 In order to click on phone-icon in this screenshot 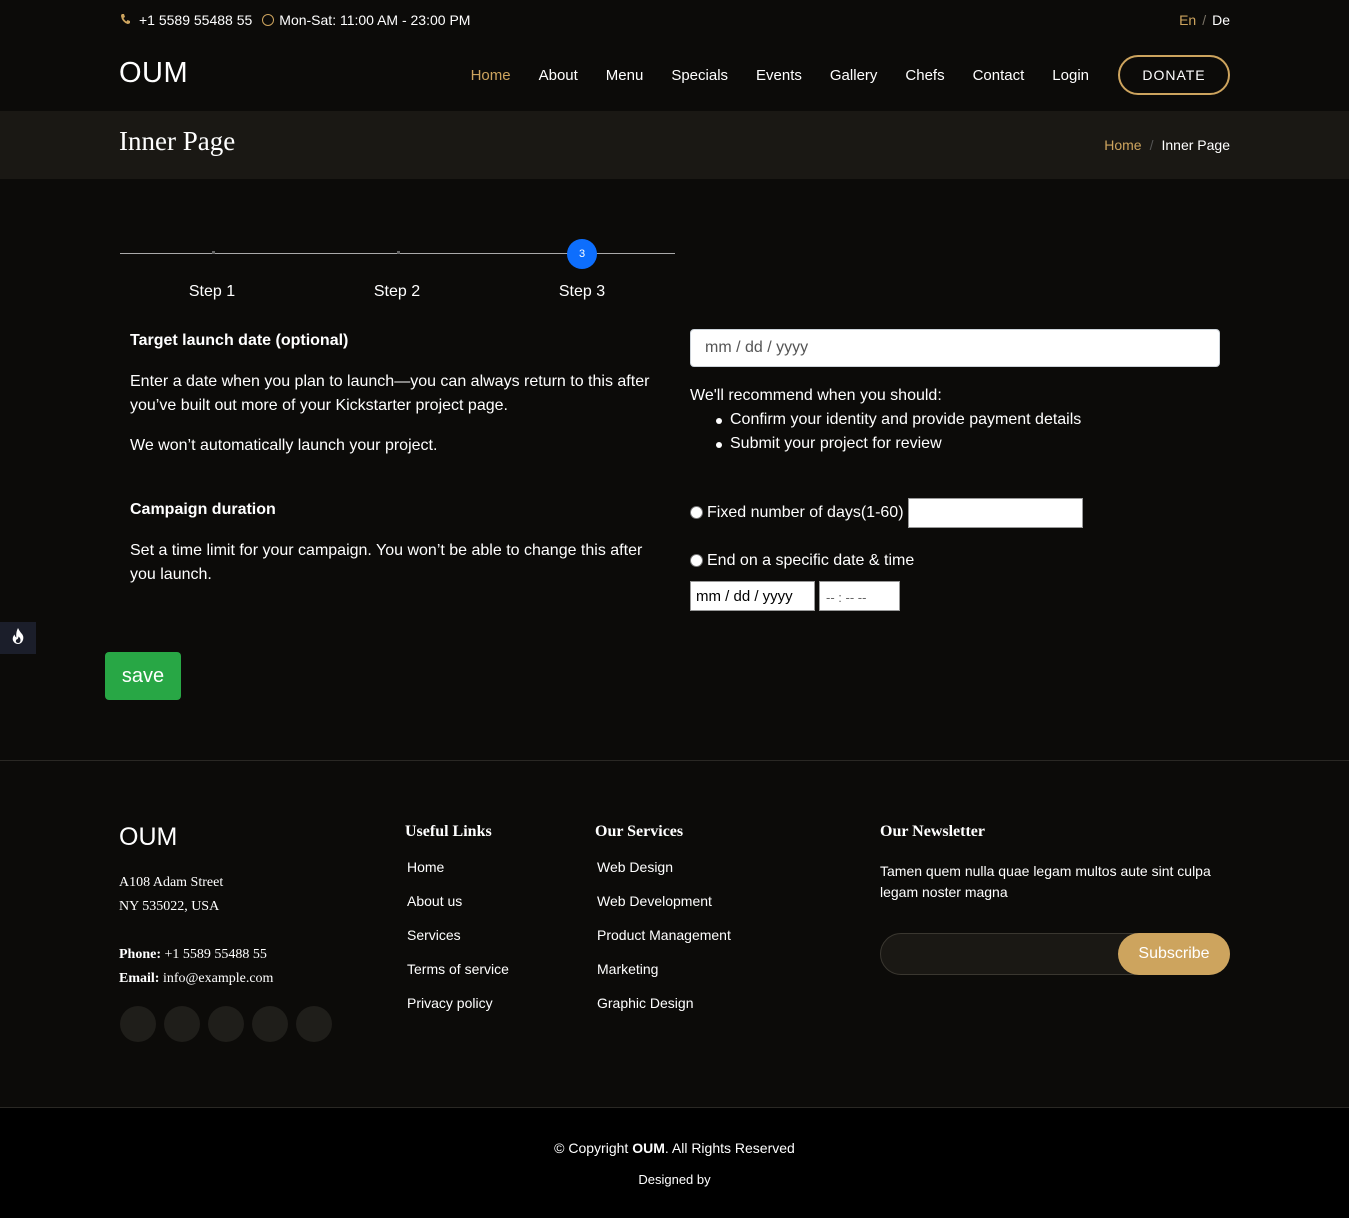, I will do `click(125, 20)`.